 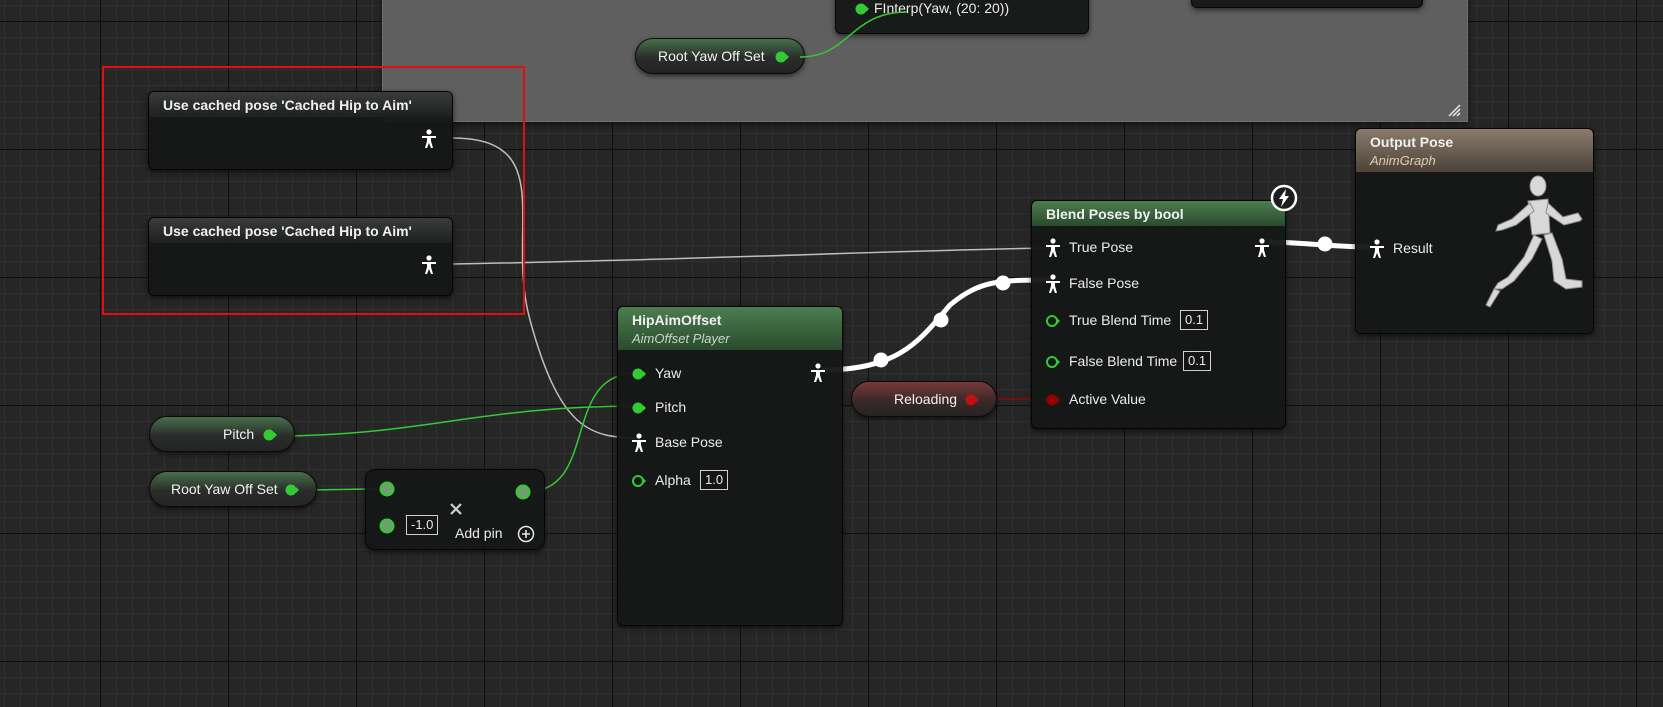 What do you see at coordinates (1403, 160) in the screenshot?
I see `output-pose-subtitle: AnimGraph` at bounding box center [1403, 160].